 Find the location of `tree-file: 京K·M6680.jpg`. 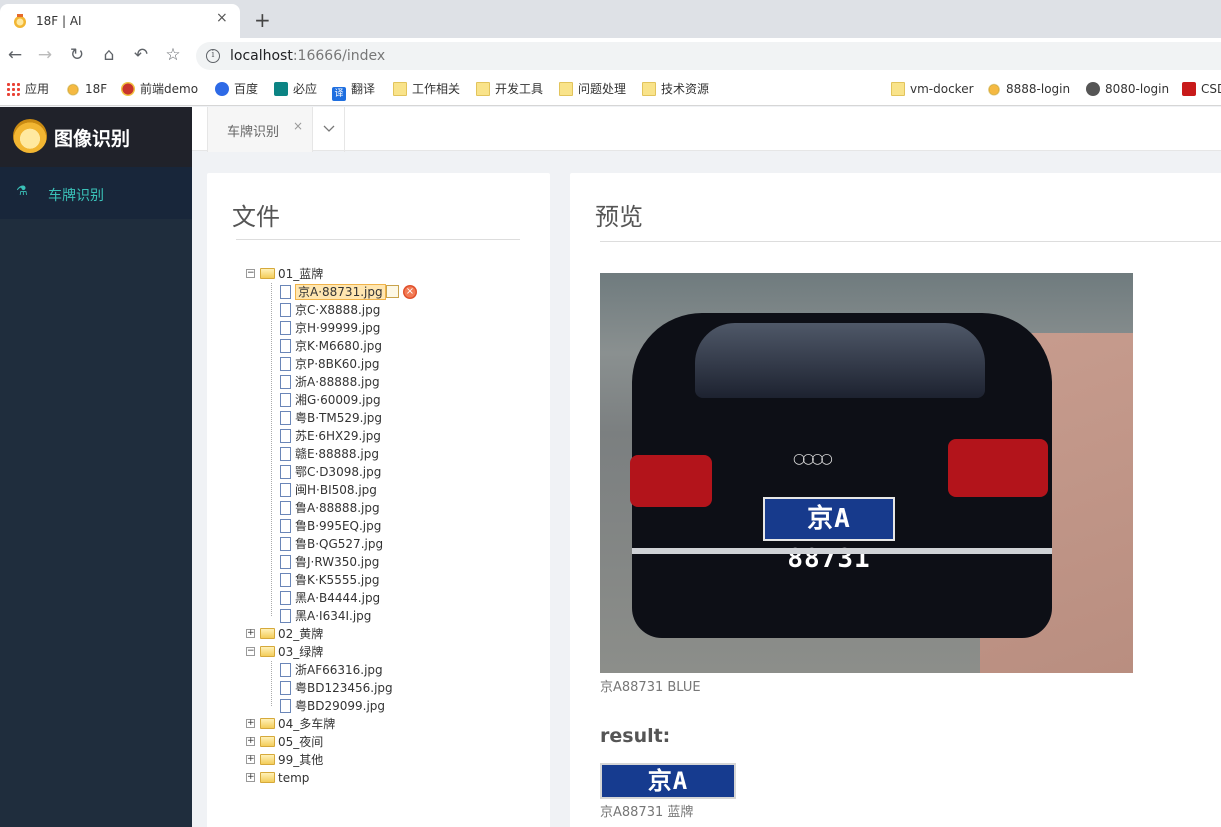

tree-file: 京K·M6680.jpg is located at coordinates (396, 346).